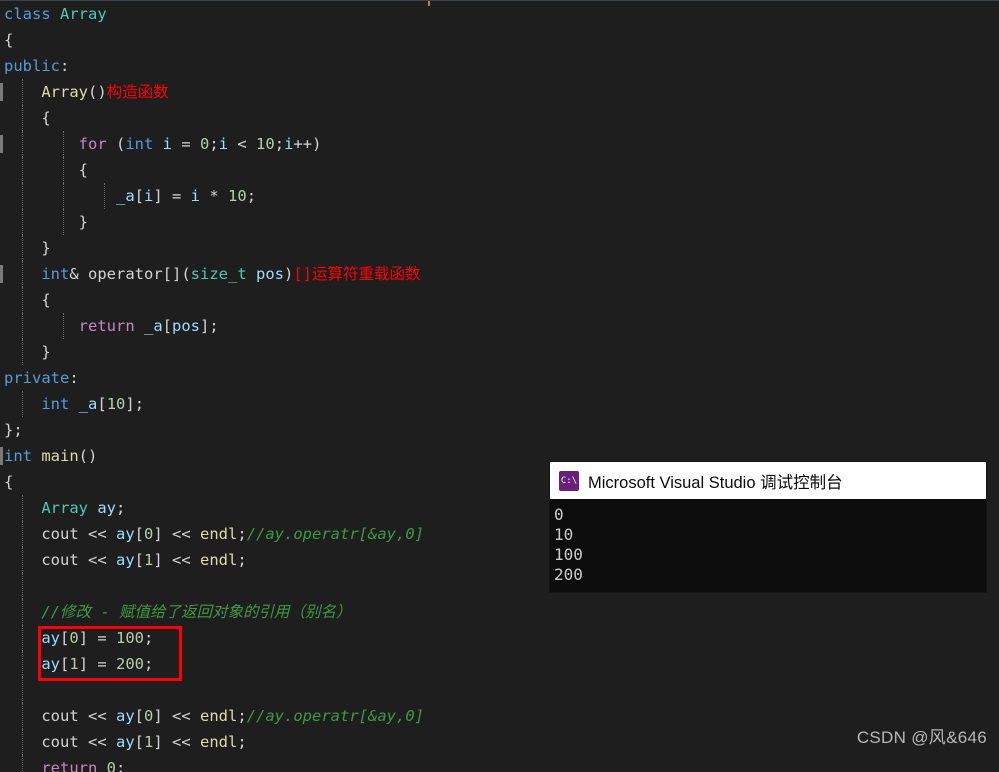 Image resolution: width=999 pixels, height=772 pixels. I want to click on code-line: Array()构造函数, so click(499, 92).